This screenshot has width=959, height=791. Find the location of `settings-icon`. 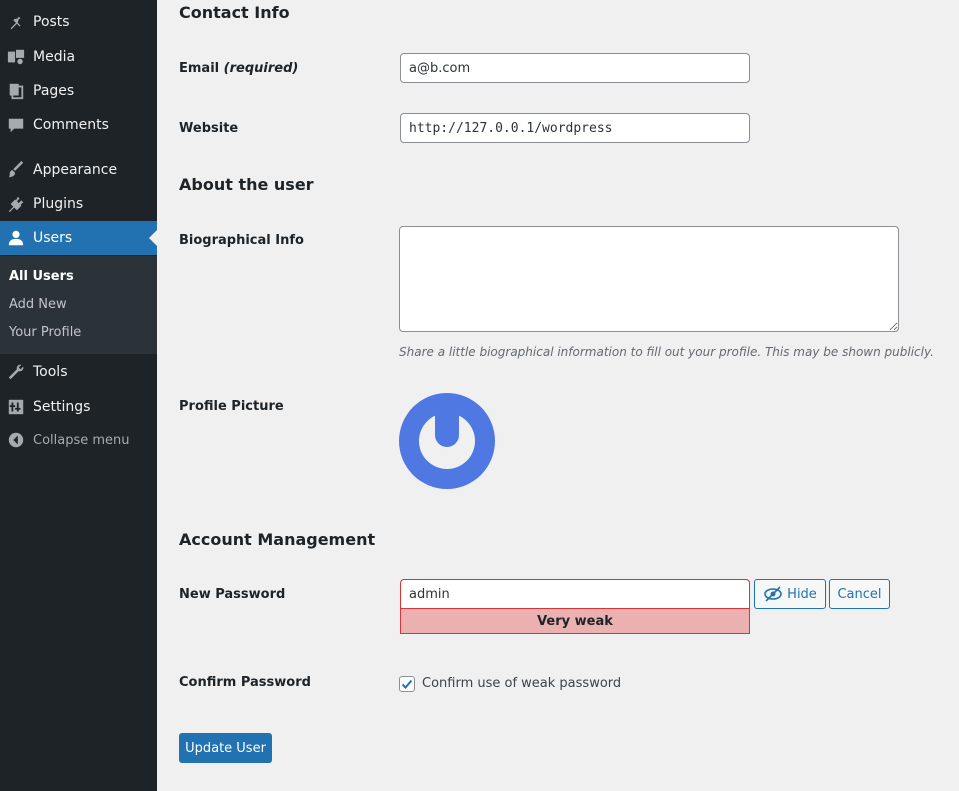

settings-icon is located at coordinates (16, 407).